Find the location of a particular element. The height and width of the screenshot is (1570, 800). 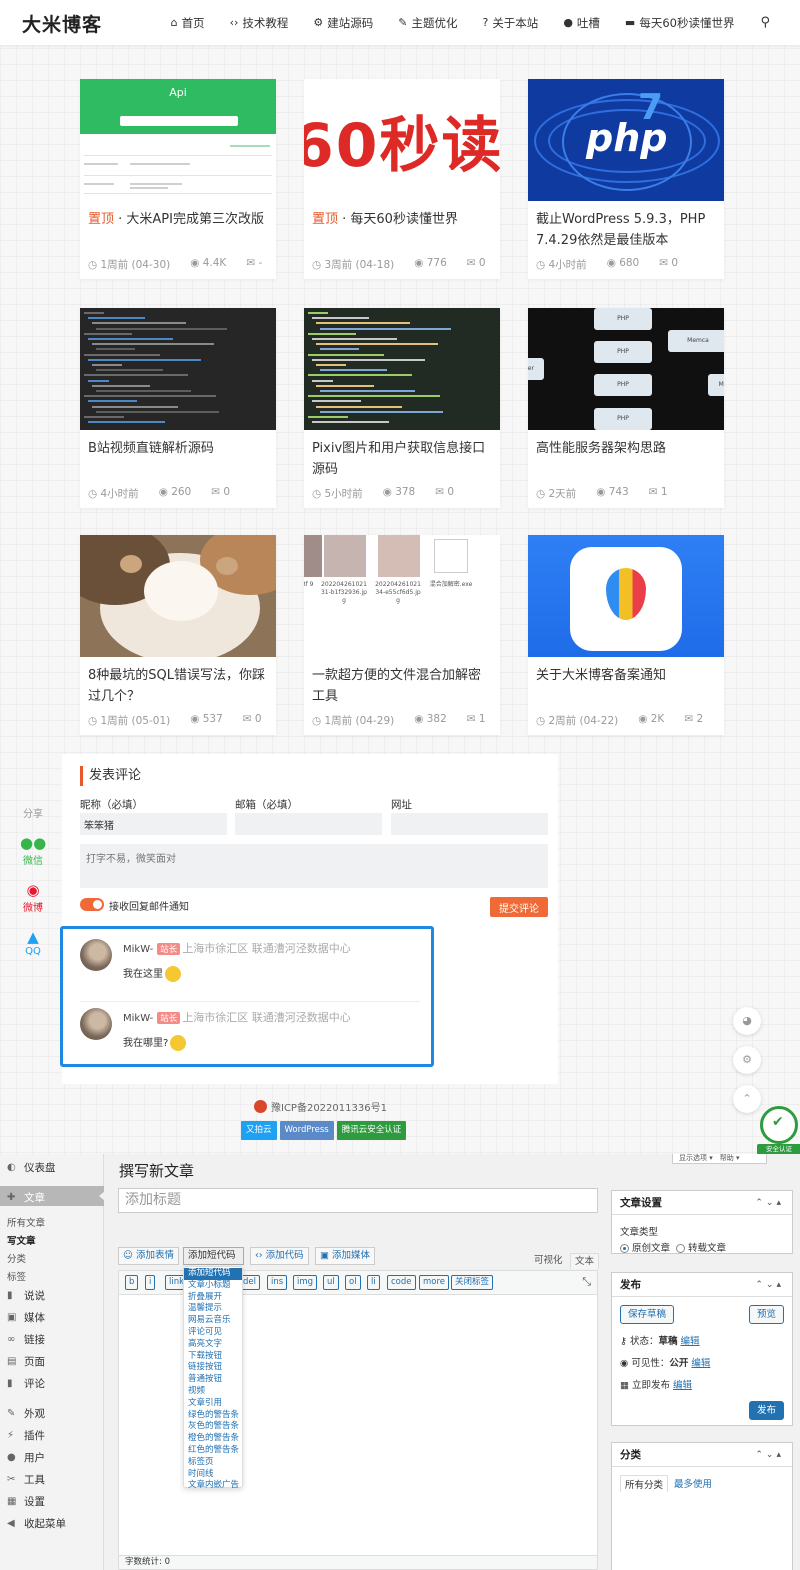

shortcode-option: 视频 is located at coordinates (213, 1392).